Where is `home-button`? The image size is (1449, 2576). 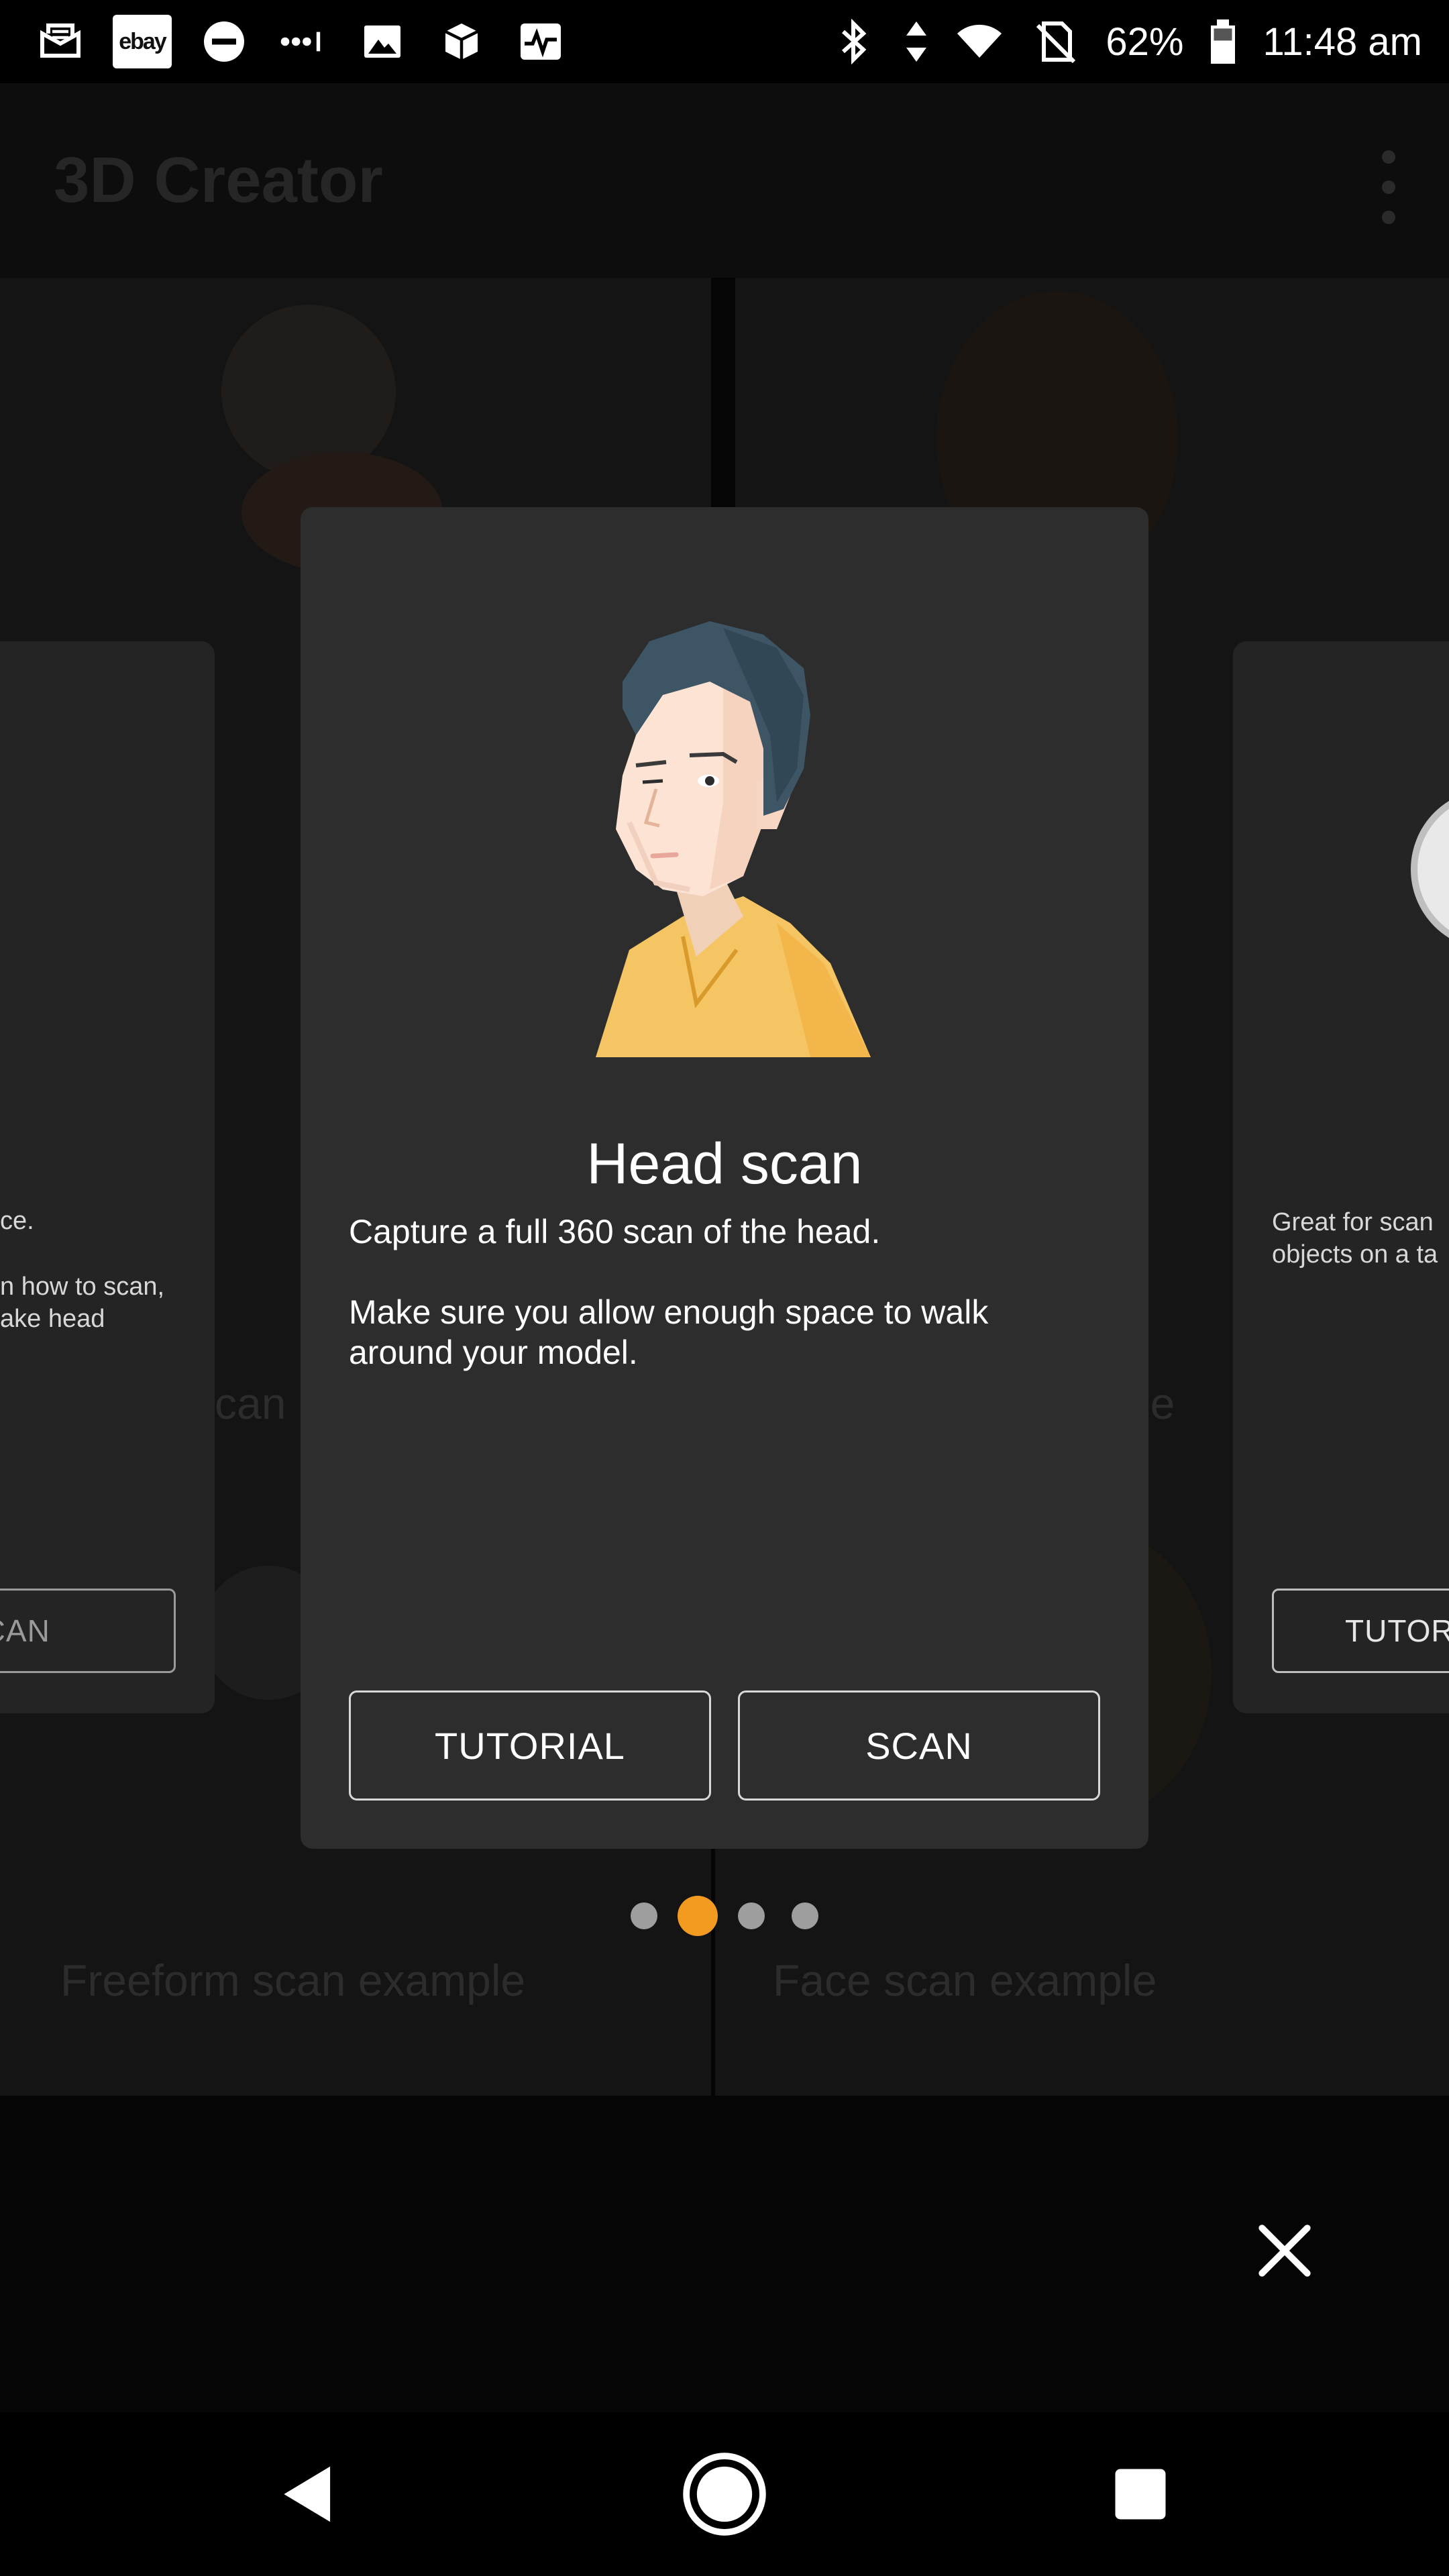 home-button is located at coordinates (724, 2494).